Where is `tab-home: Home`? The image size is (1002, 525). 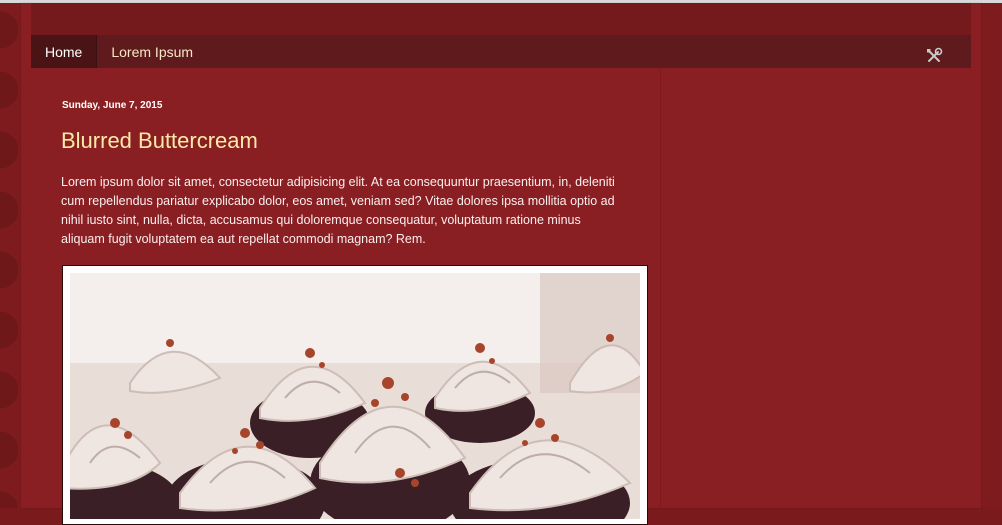 tab-home: Home is located at coordinates (64, 51).